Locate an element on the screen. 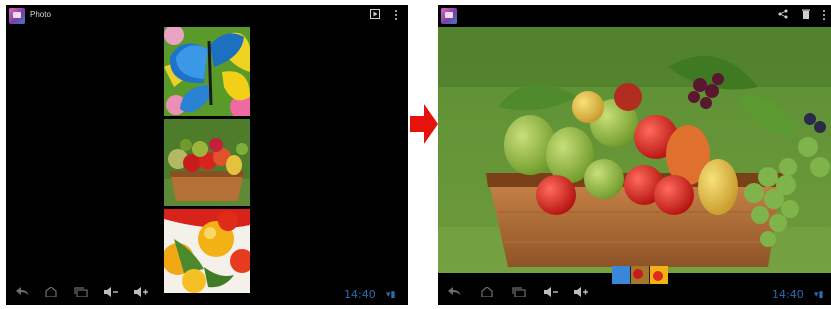 This screenshot has width=831, height=309. fruit-basket-photo is located at coordinates (207, 162).